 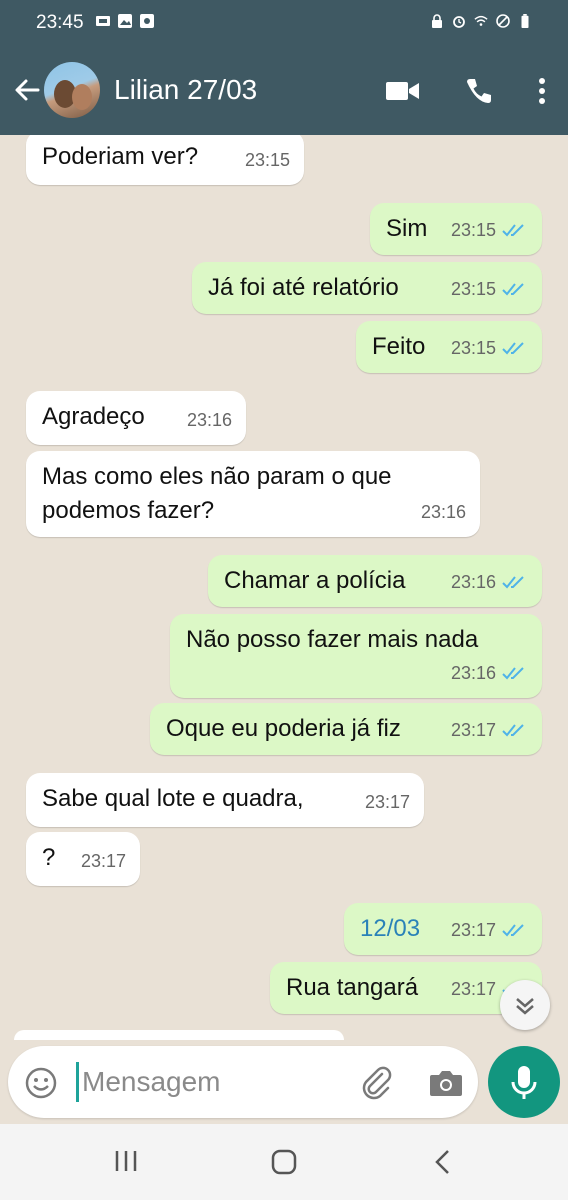 What do you see at coordinates (179, 1035) in the screenshot?
I see `partial-message-bubble` at bounding box center [179, 1035].